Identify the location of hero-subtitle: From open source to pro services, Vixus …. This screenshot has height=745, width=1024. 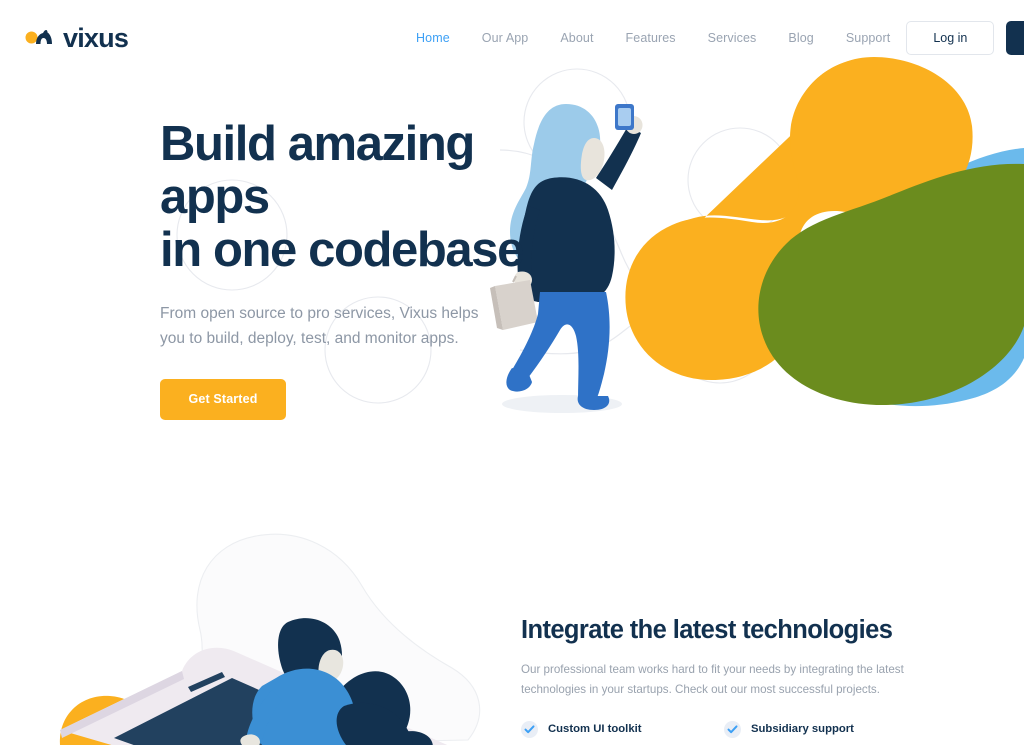
(319, 325).